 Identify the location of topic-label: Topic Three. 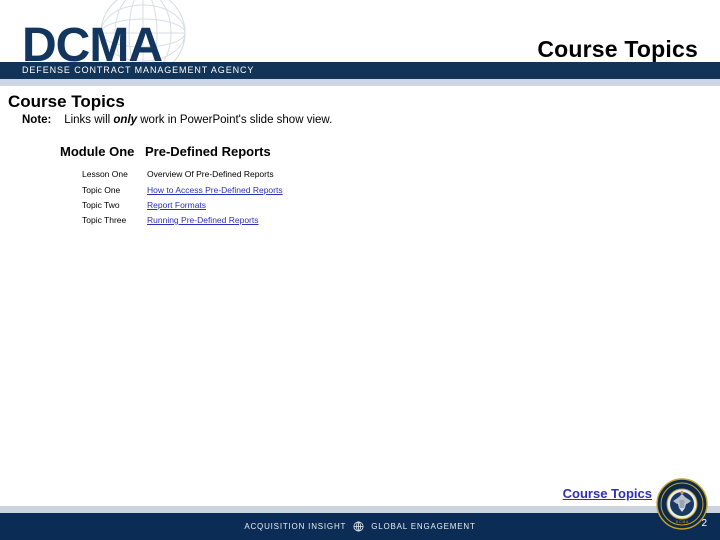
(104, 220).